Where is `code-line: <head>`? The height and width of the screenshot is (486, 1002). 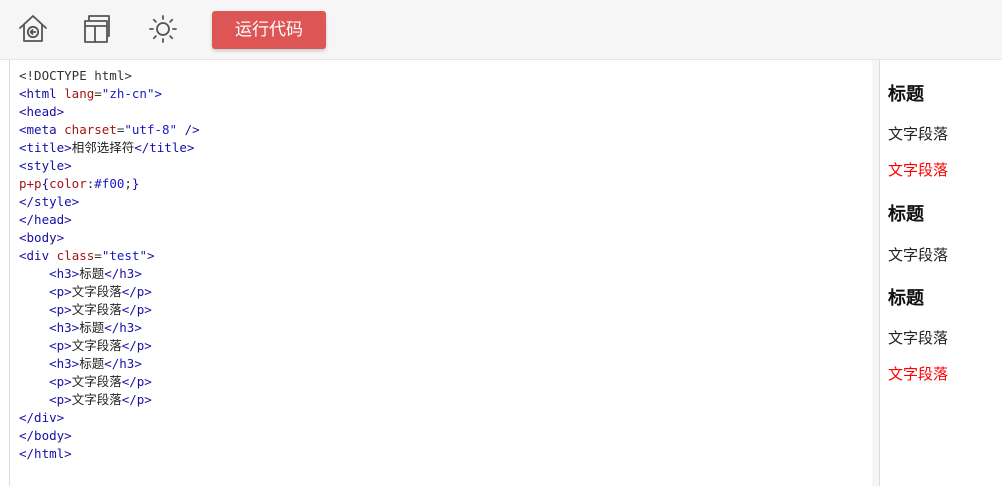
code-line: <head> is located at coordinates (109, 112).